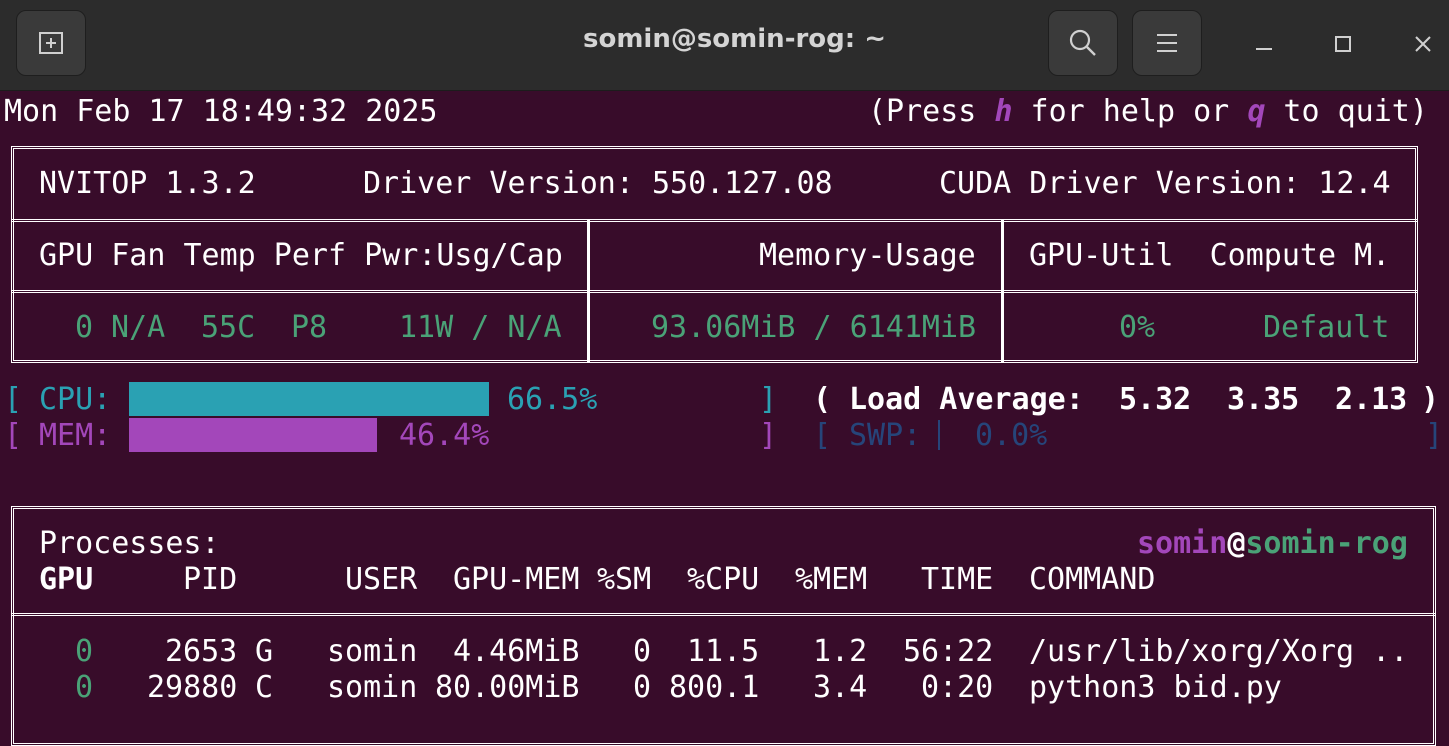 The height and width of the screenshot is (746, 1449). What do you see at coordinates (444, 435) in the screenshot?
I see `mem-value: 46.4%` at bounding box center [444, 435].